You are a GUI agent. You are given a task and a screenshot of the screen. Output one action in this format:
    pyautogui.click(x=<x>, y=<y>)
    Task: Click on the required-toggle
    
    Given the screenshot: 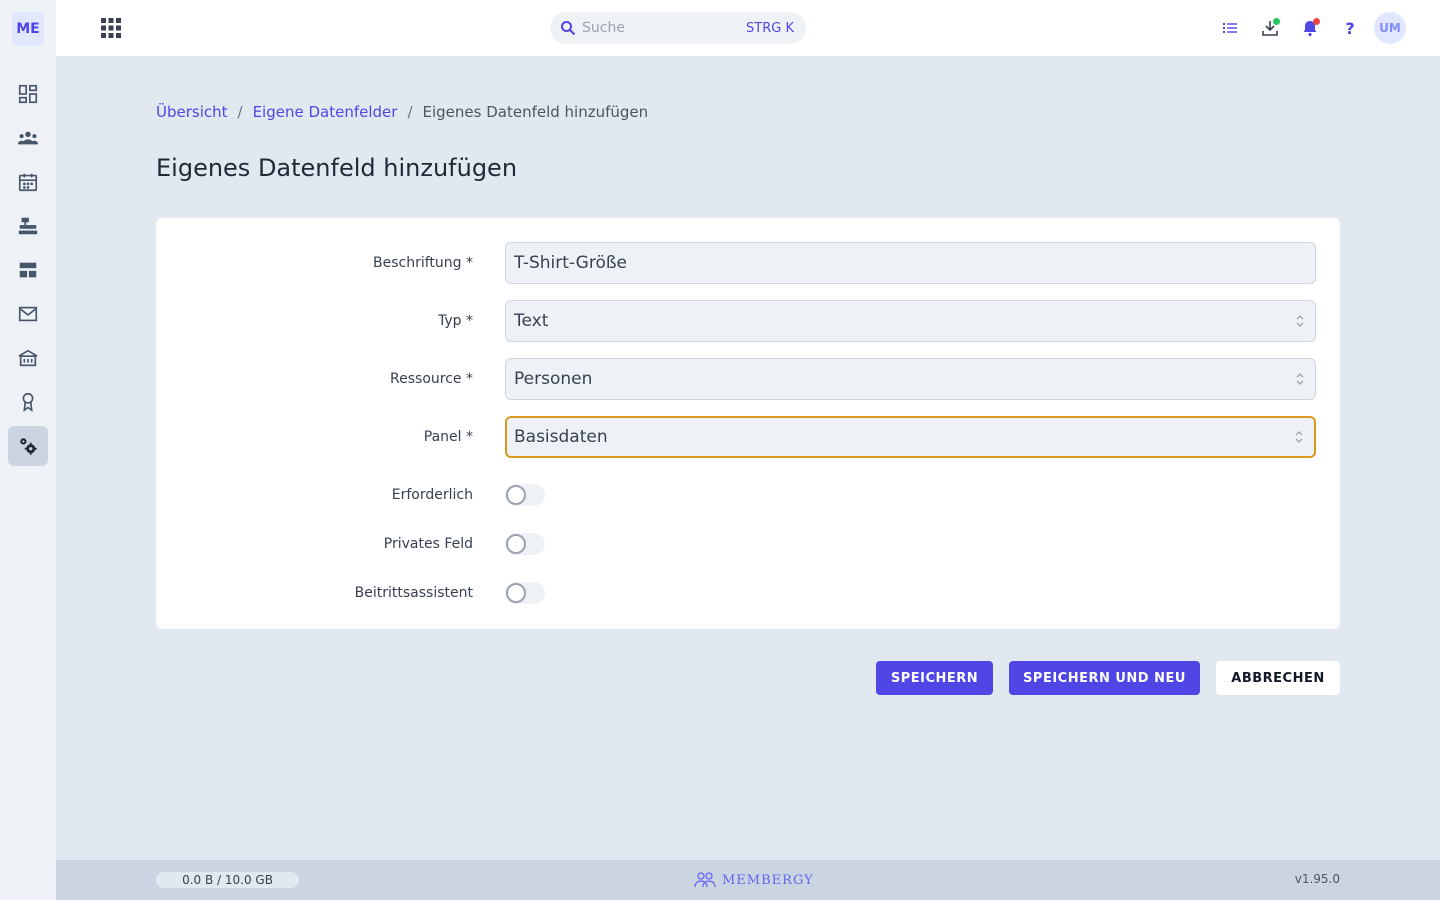 What is the action you would take?
    pyautogui.click(x=525, y=495)
    